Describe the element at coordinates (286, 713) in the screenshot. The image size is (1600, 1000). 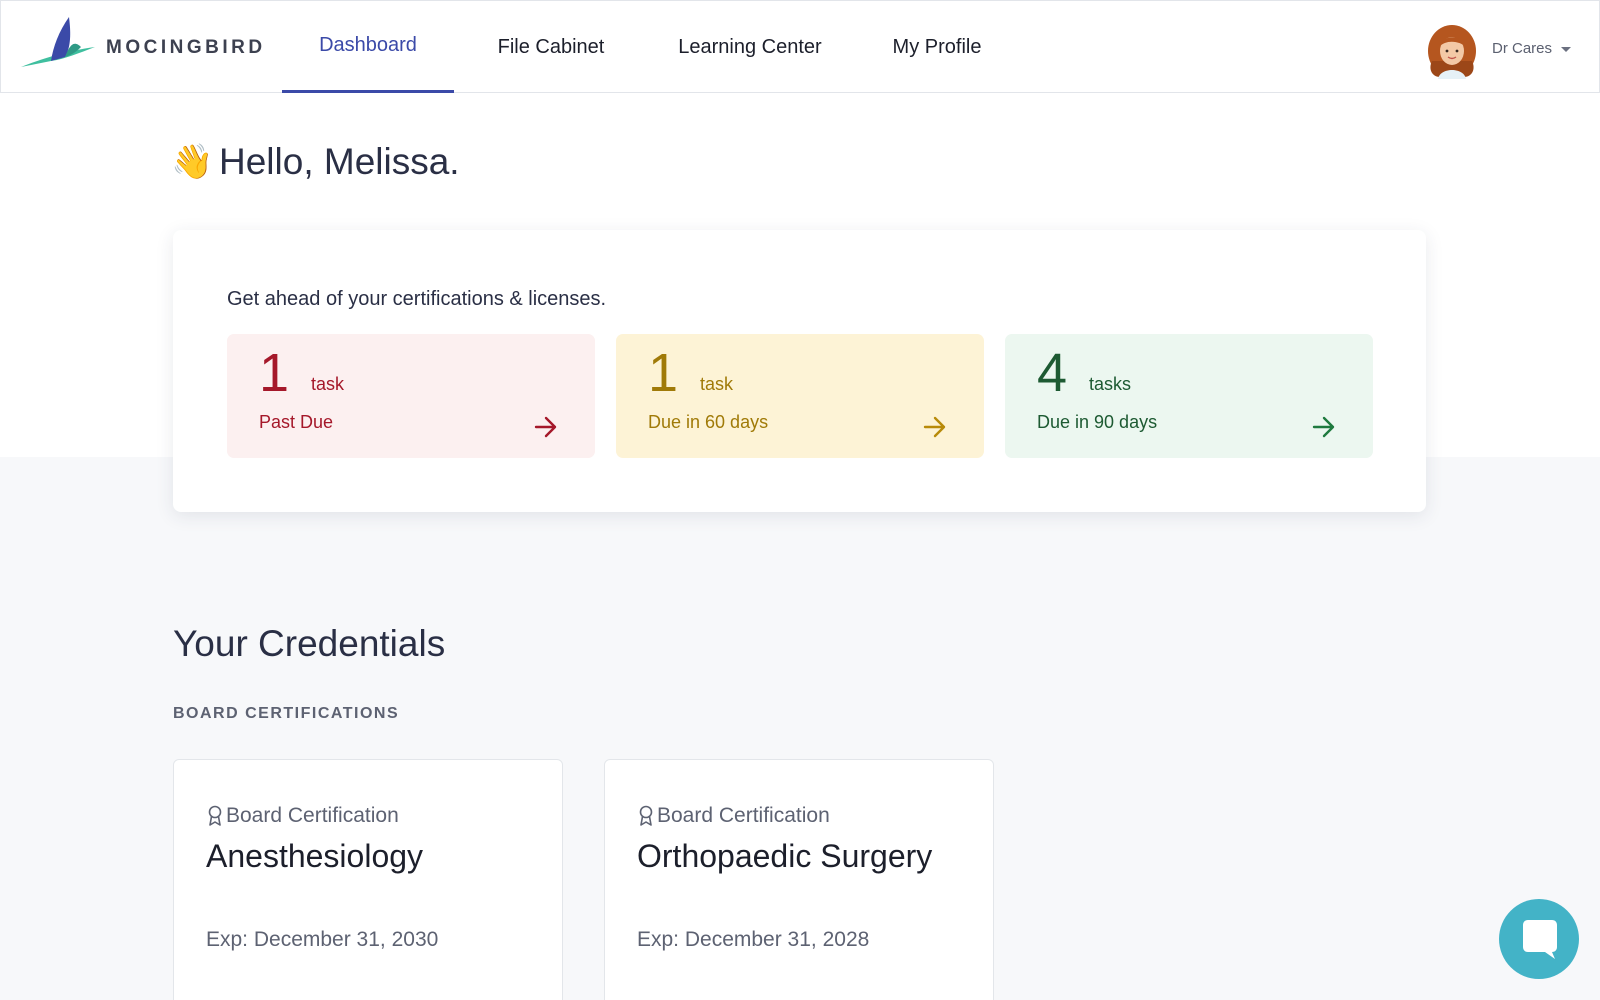
I see `board-certifications-label: BOARD CERTIFICATIONS` at that location.